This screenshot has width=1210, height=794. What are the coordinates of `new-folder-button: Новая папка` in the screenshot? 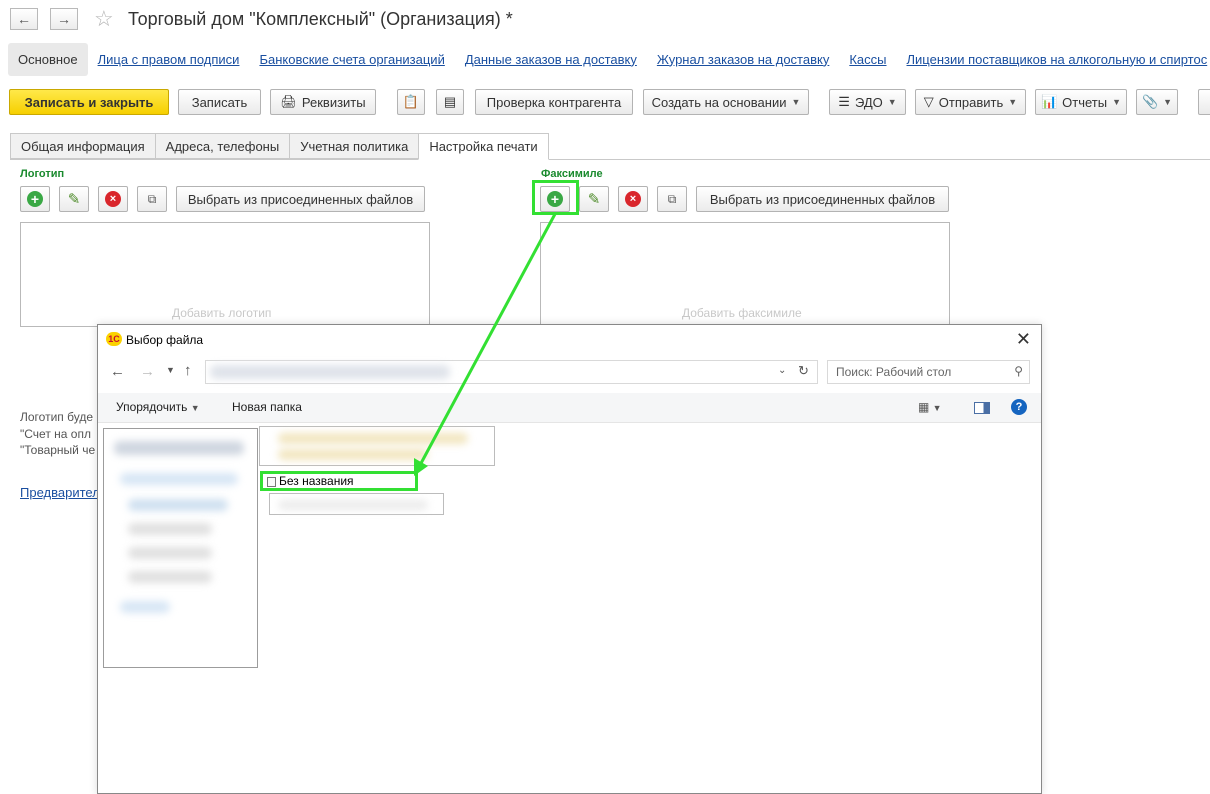 It's located at (267, 407).